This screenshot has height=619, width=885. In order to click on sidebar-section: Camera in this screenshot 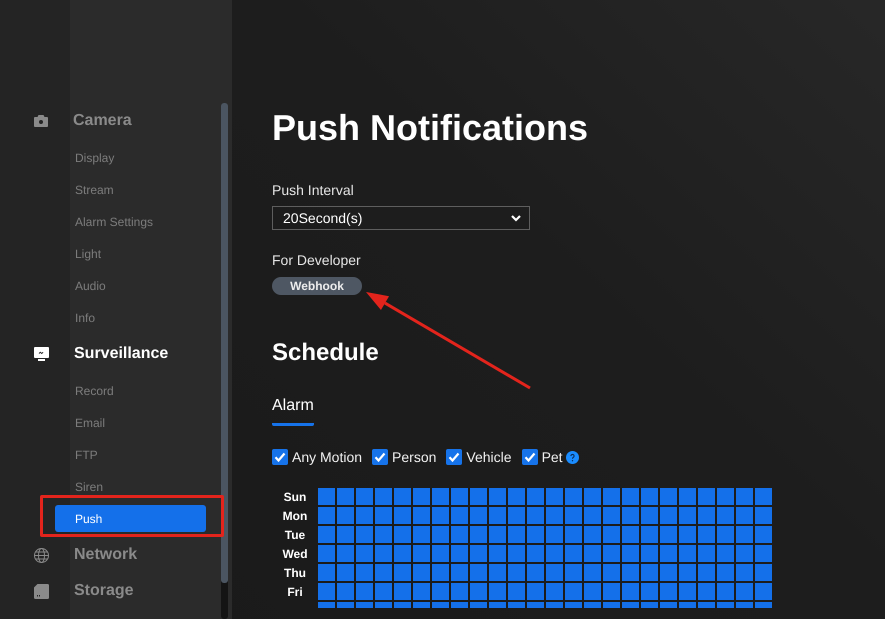, I will do `click(83, 121)`.